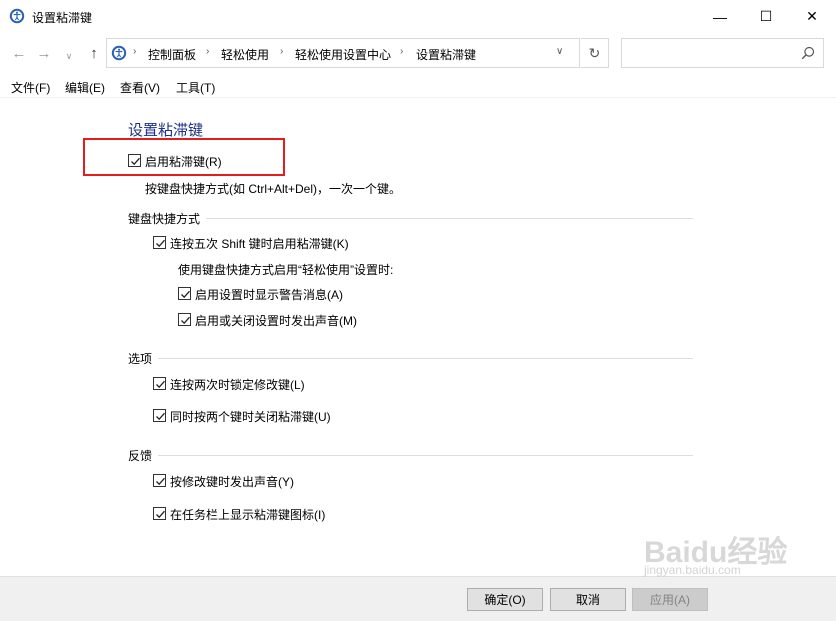 This screenshot has height=621, width=836. I want to click on menu-tools: 工具(T), so click(195, 87).